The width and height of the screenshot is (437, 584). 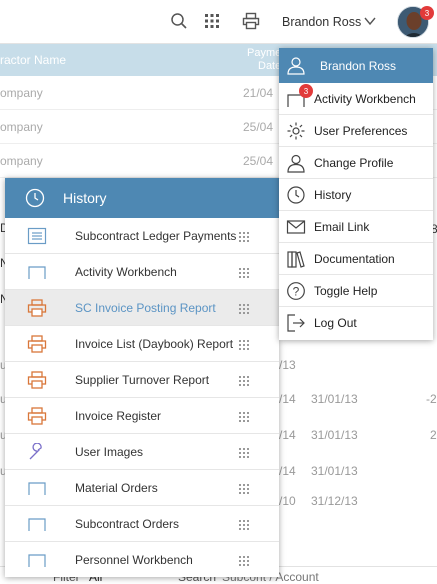 I want to click on gear-icon, so click(x=296, y=131).